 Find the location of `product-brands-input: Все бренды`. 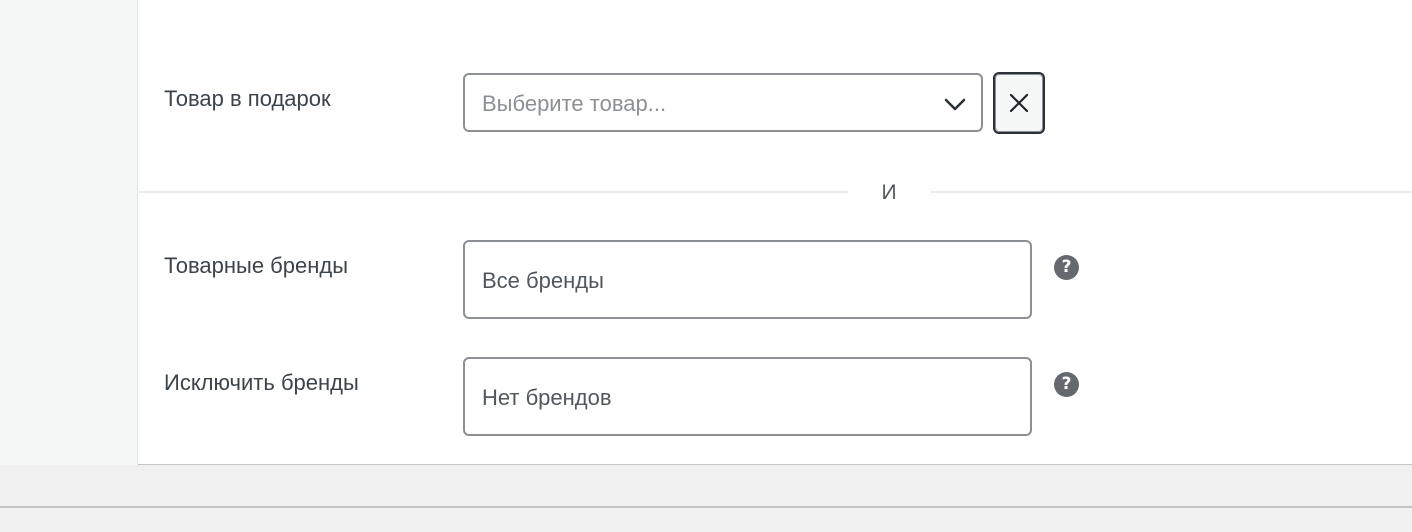

product-brands-input: Все бренды is located at coordinates (747, 279).